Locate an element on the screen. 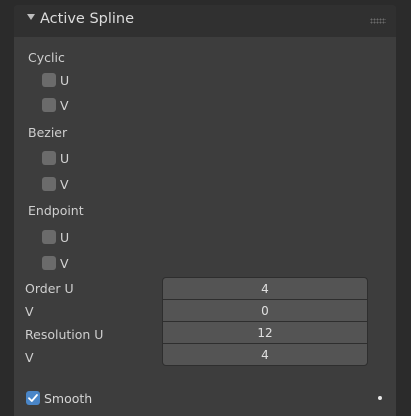 The height and width of the screenshot is (416, 411). panel-header: Active Spline is located at coordinates (205, 21).